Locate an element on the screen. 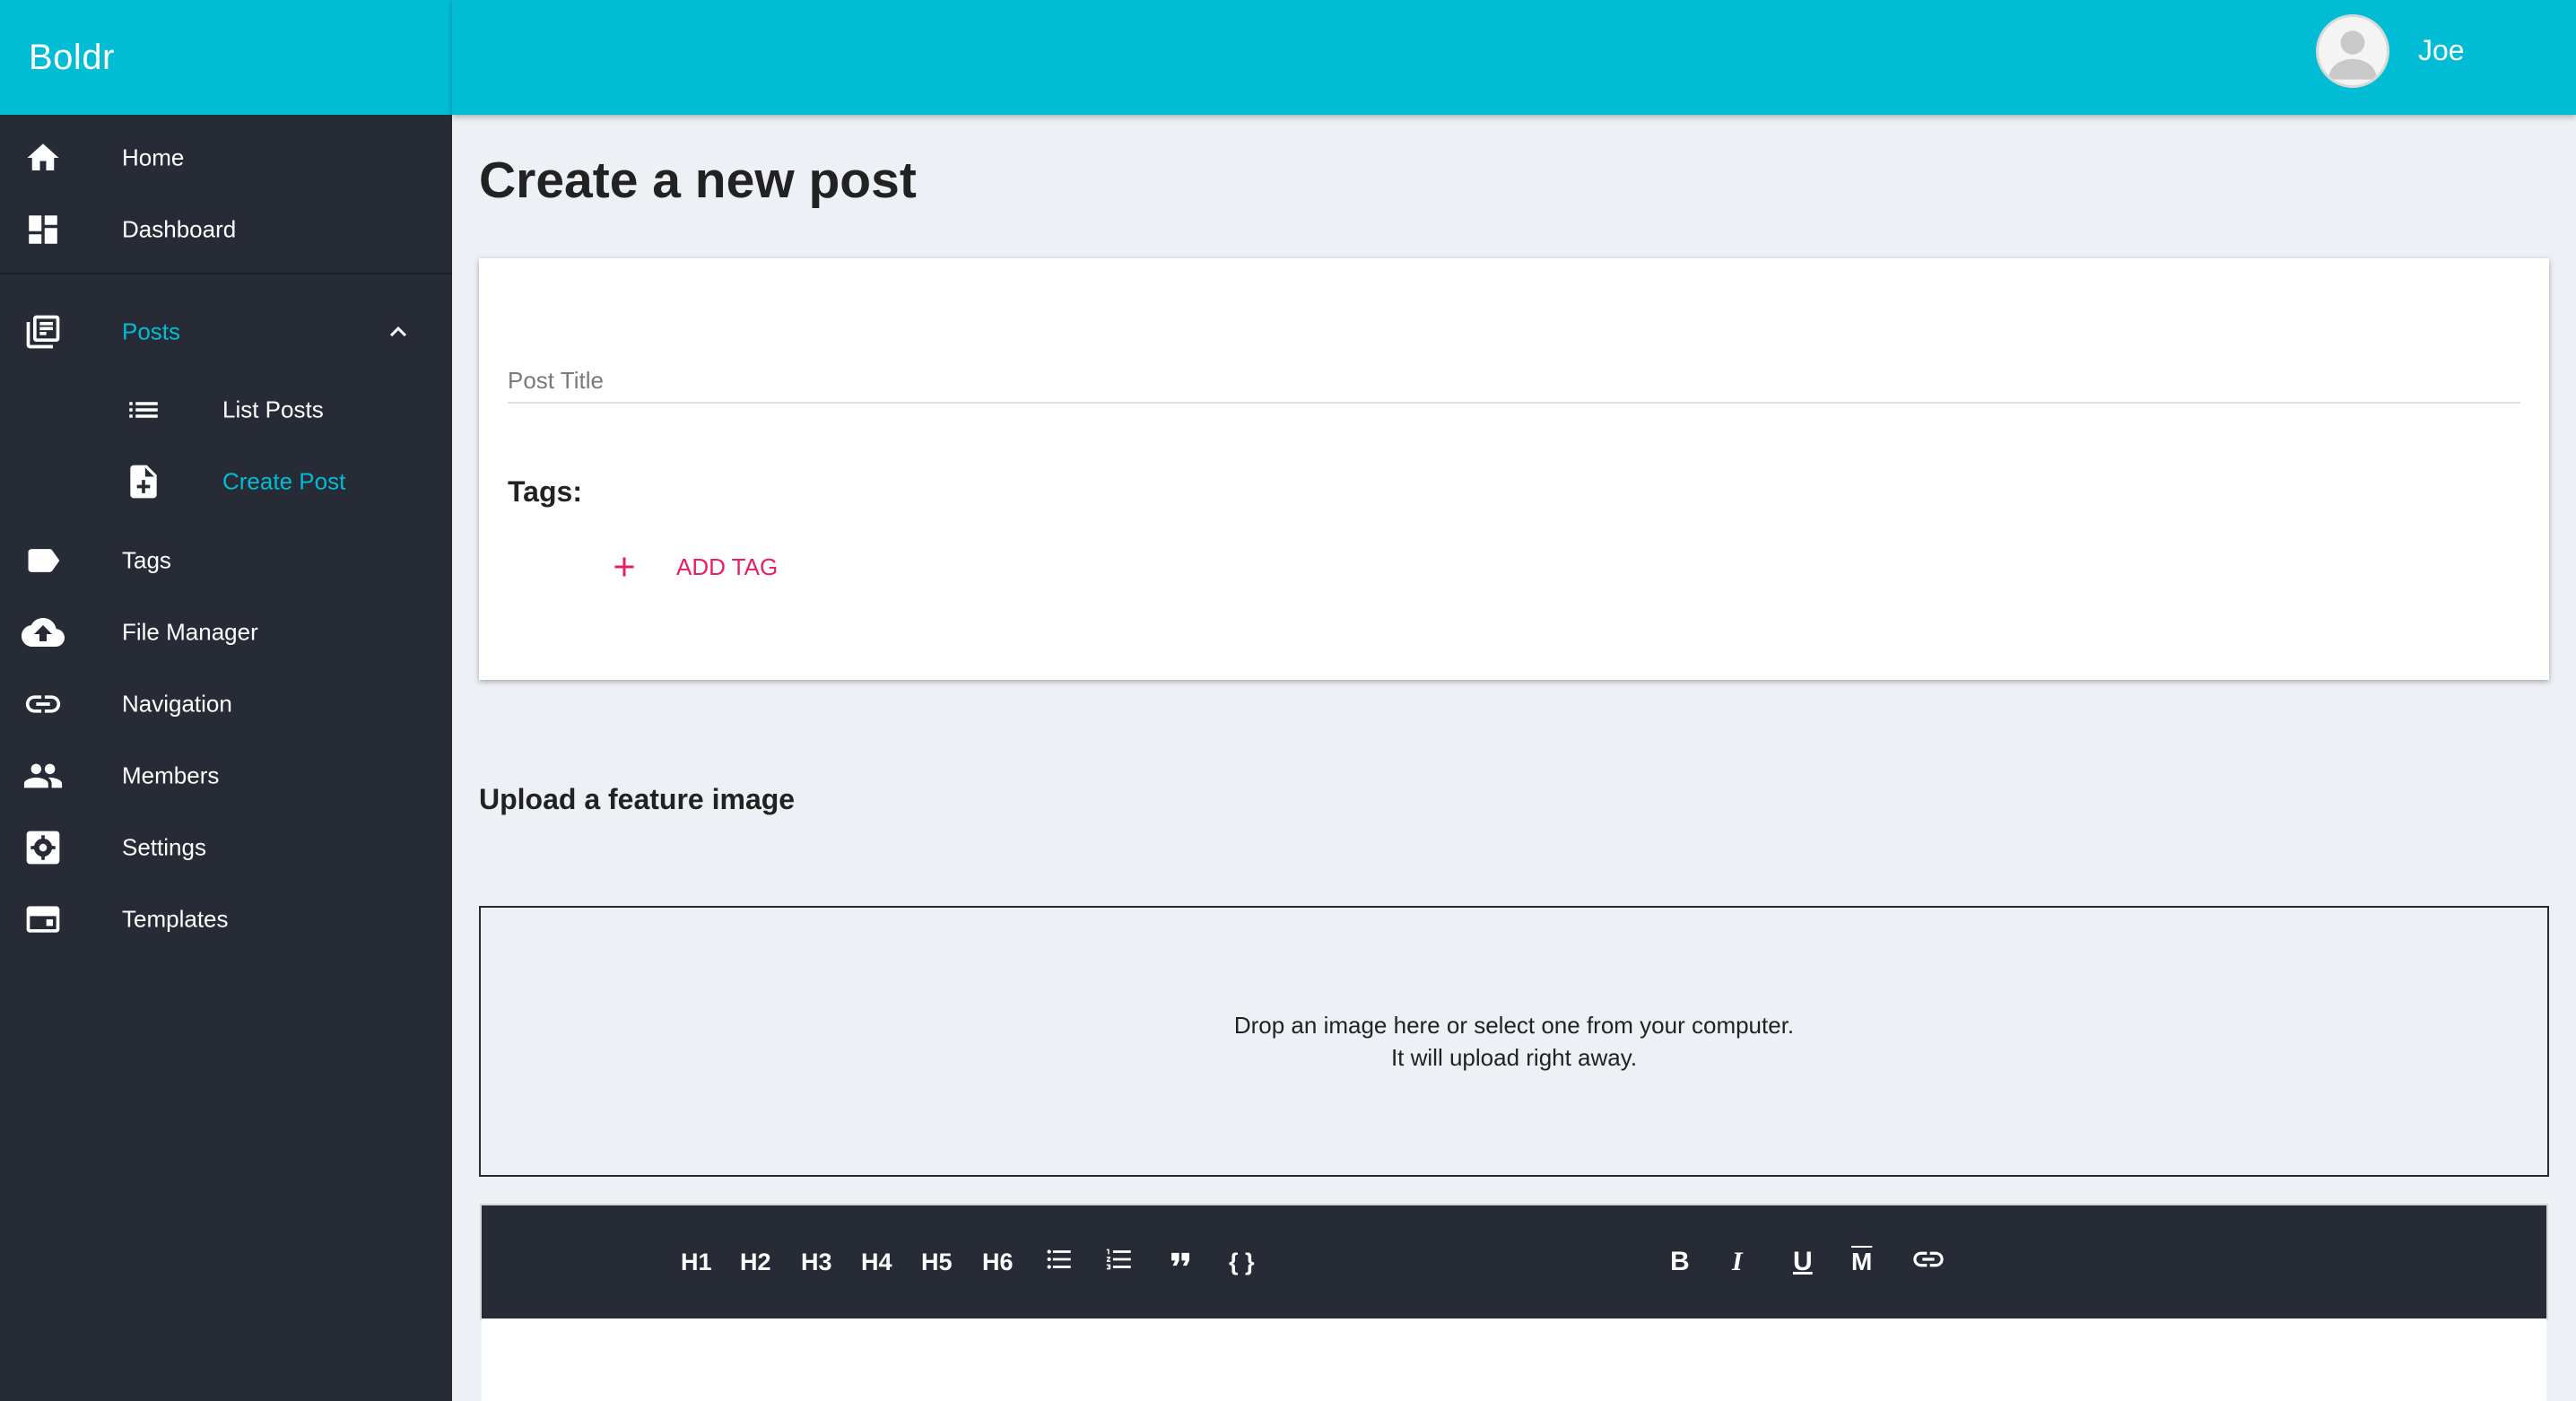  sidebar-item-dashboard: Dashboard is located at coordinates (226, 229).